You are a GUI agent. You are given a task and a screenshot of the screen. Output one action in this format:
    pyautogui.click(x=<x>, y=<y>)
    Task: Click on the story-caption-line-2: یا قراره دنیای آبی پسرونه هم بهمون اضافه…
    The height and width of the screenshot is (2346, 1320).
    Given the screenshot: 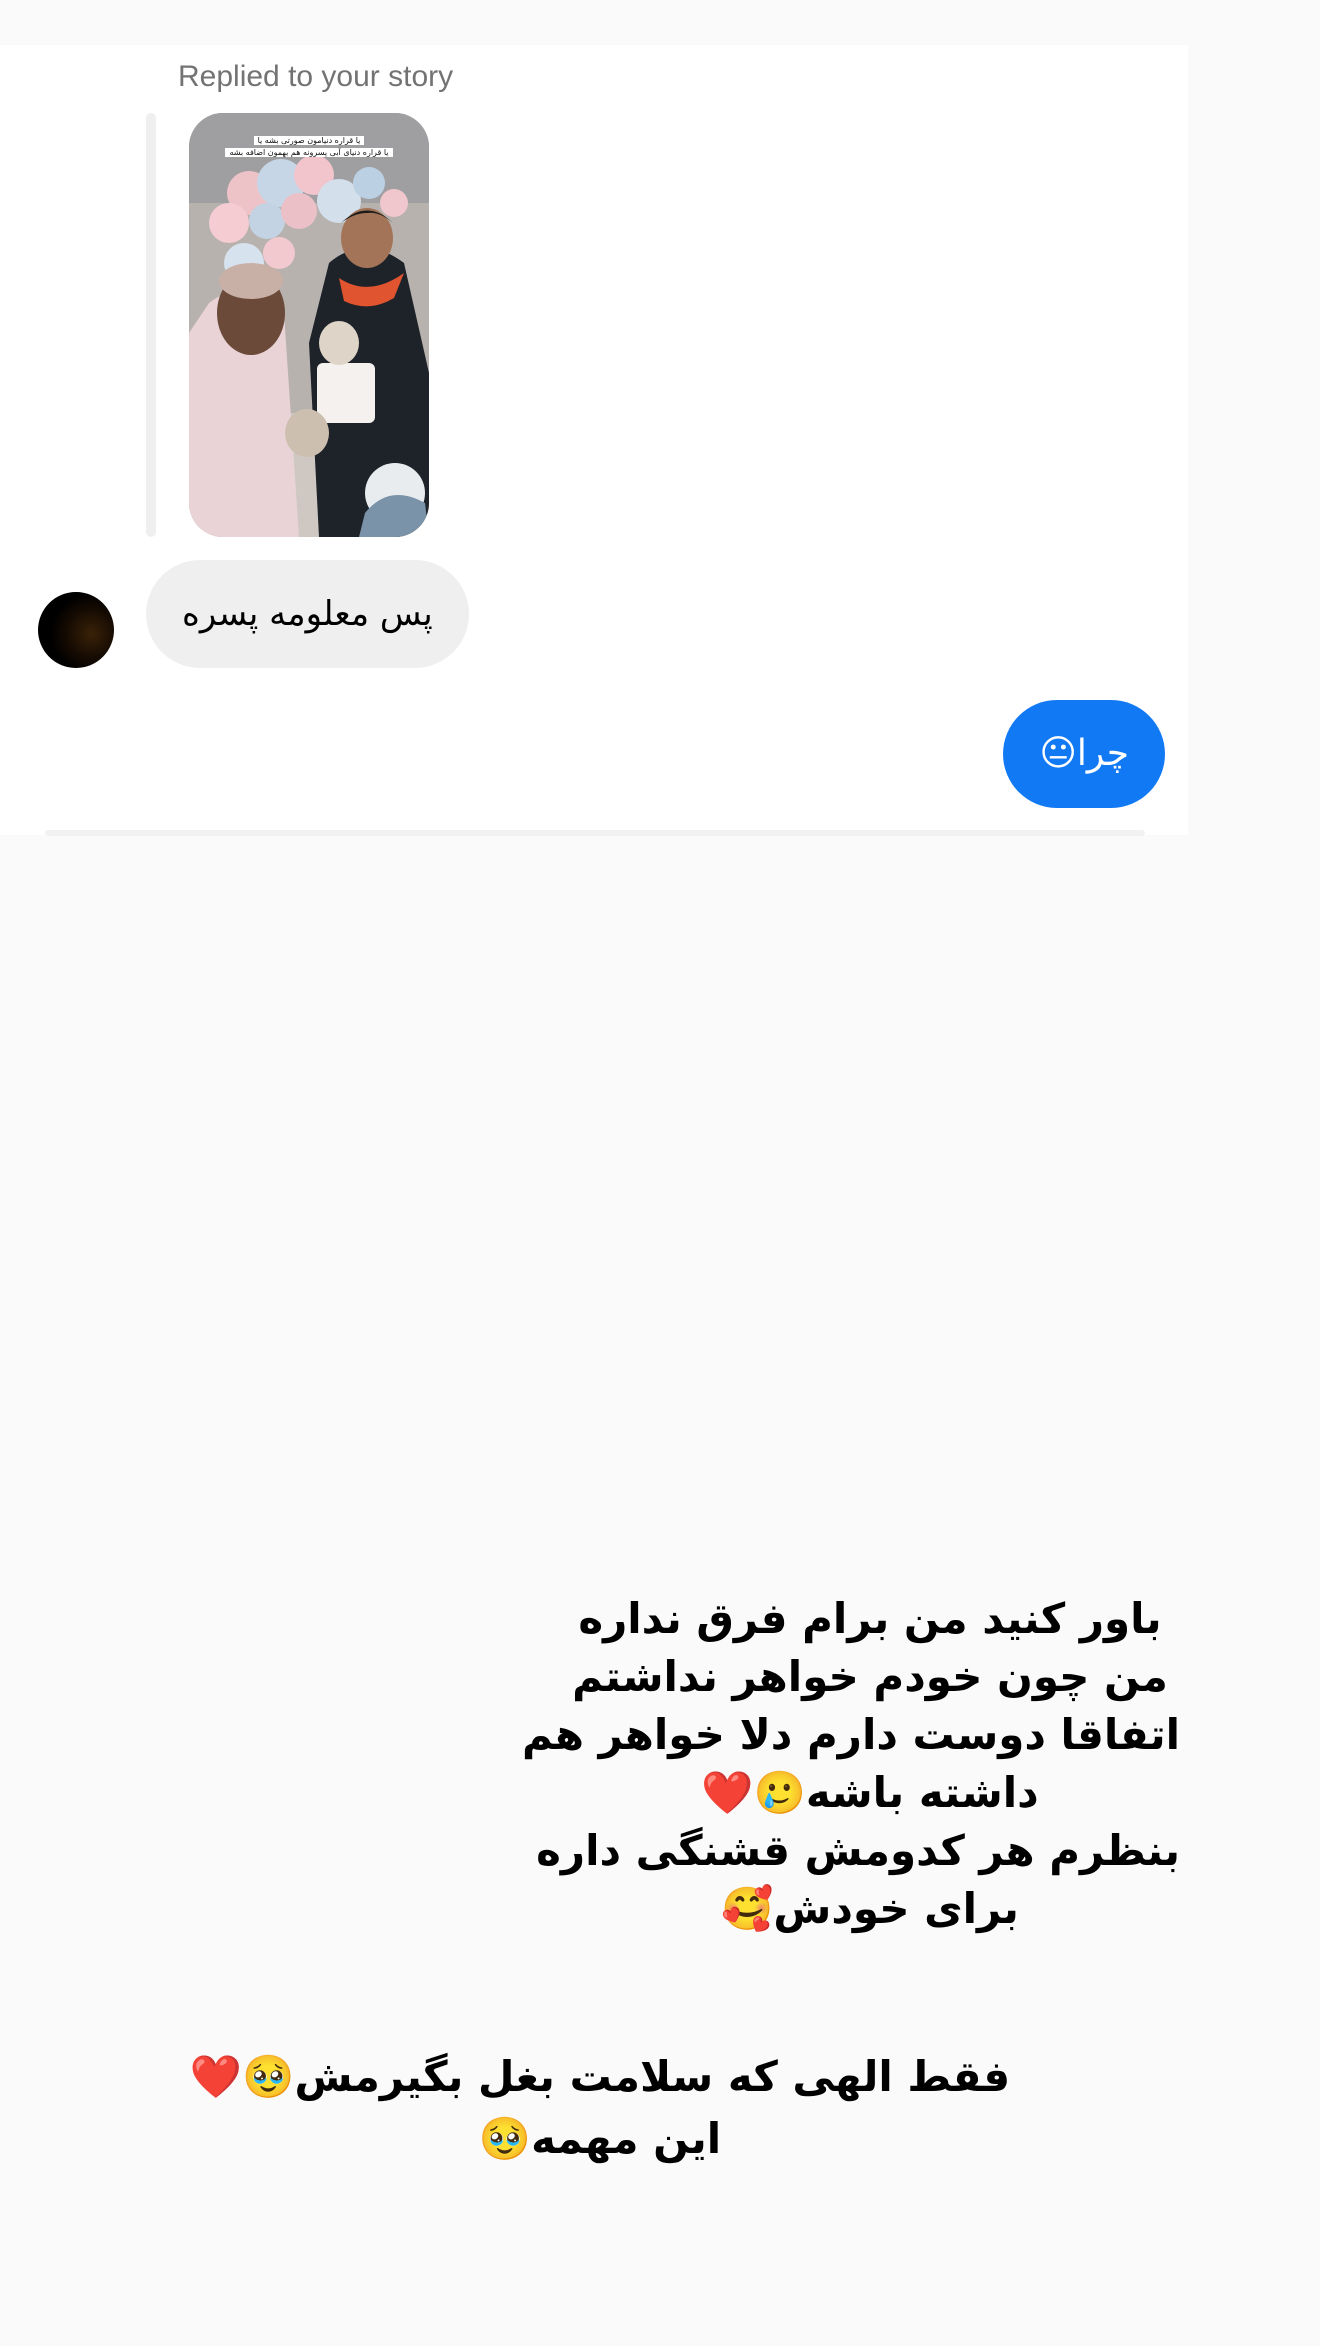 What is the action you would take?
    pyautogui.click(x=309, y=152)
    